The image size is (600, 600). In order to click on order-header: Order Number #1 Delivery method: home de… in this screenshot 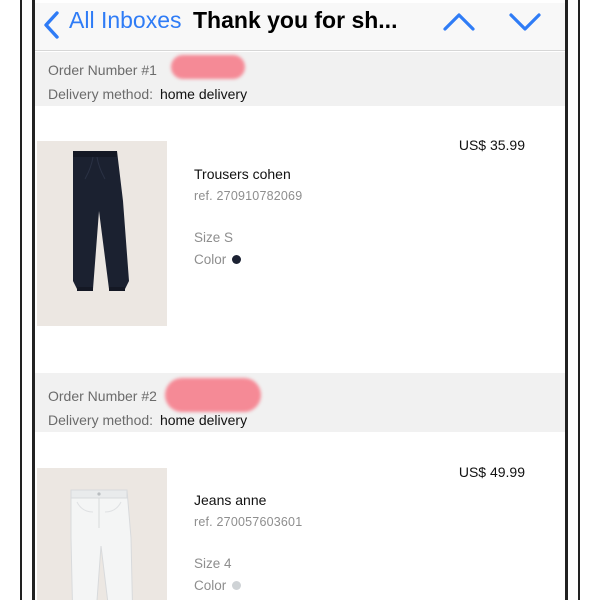, I will do `click(300, 79)`.